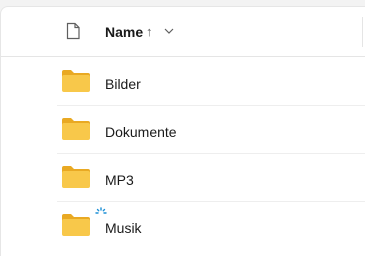 The height and width of the screenshot is (256, 365). I want to click on folder-name: Bilder, so click(123, 84).